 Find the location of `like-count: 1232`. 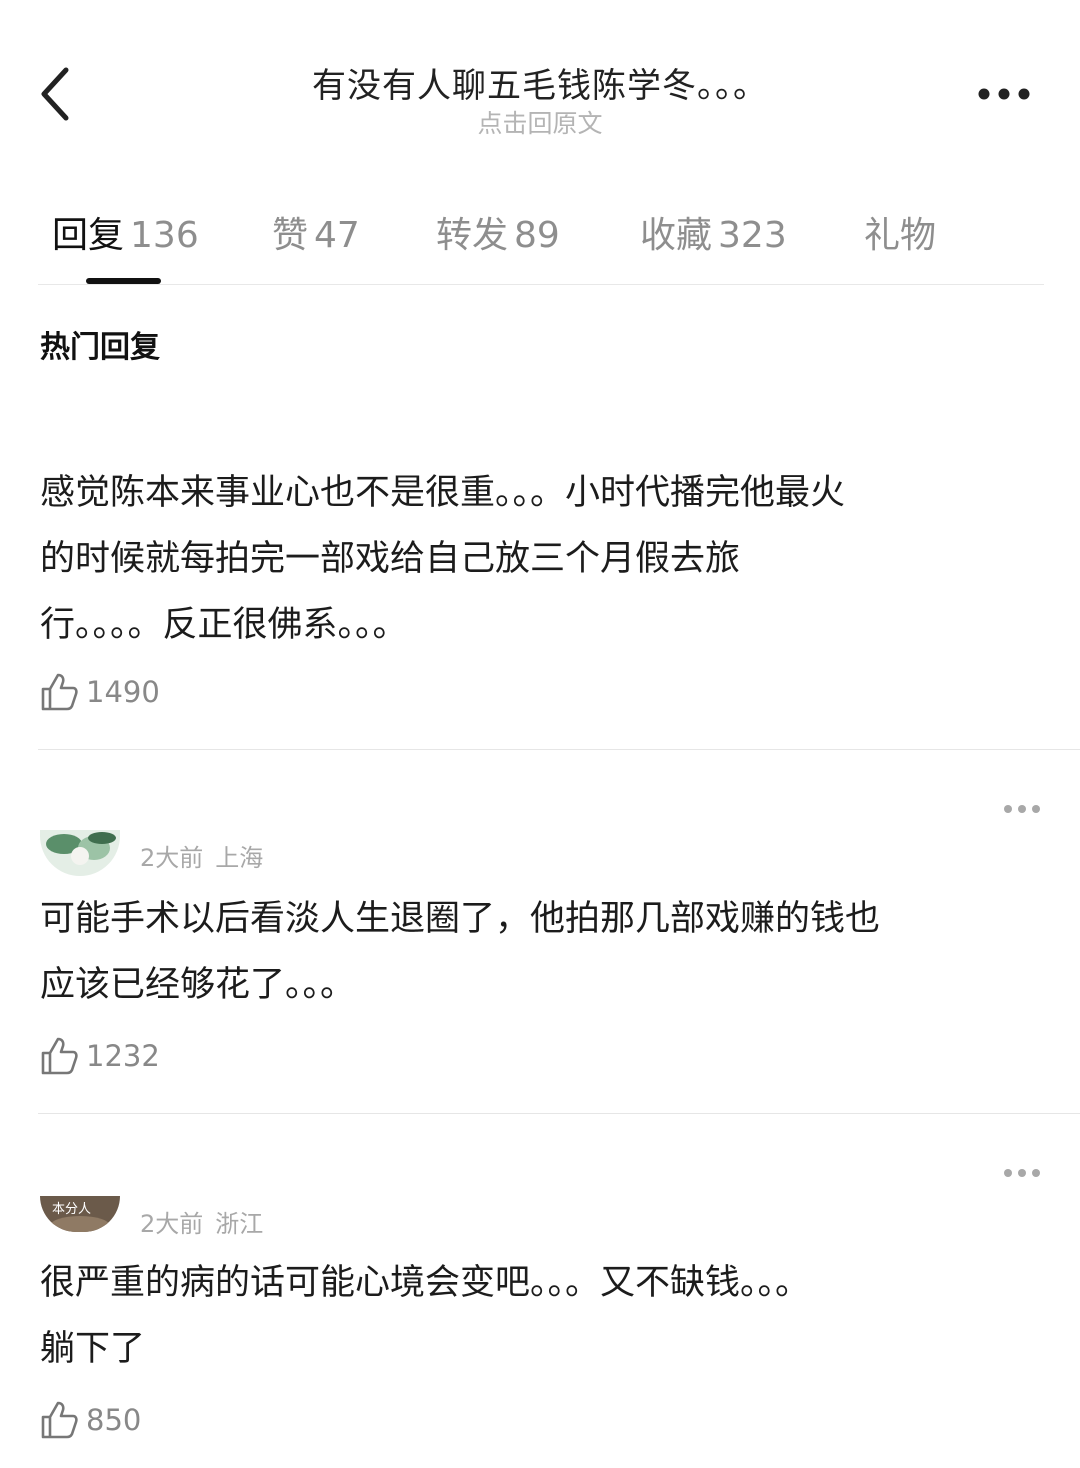

like-count: 1232 is located at coordinates (123, 1056).